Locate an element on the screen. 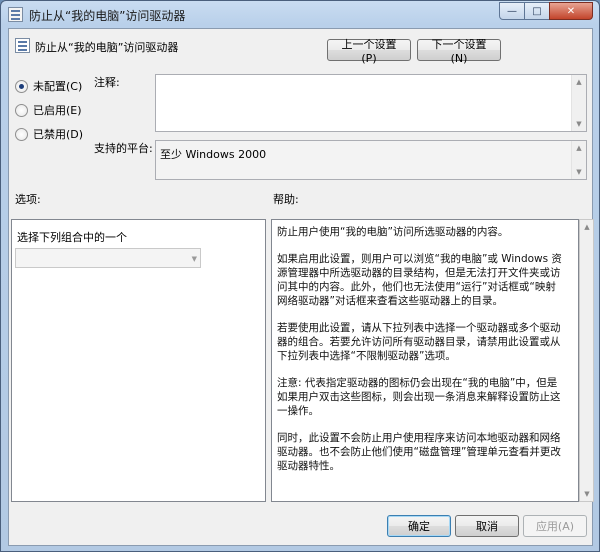 This screenshot has width=600, height=552. help-scrollbar: ▲ ▼ is located at coordinates (586, 360).